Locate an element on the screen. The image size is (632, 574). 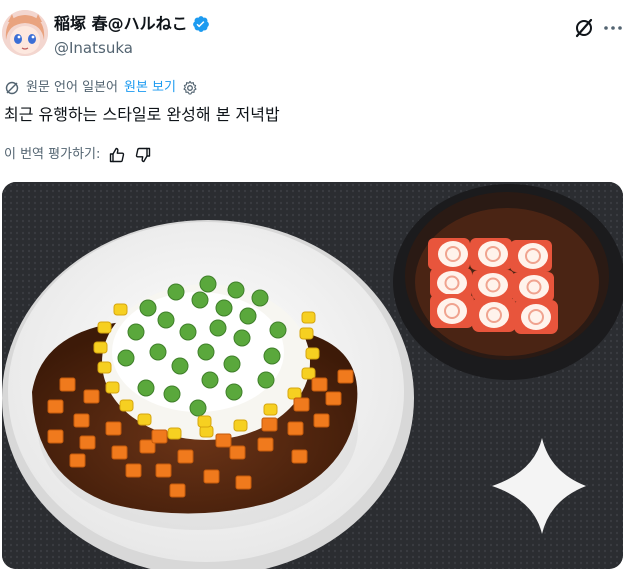
tweet-header: 稲塚 春@ハルねこ @Inatsuka is located at coordinates (316, 35).